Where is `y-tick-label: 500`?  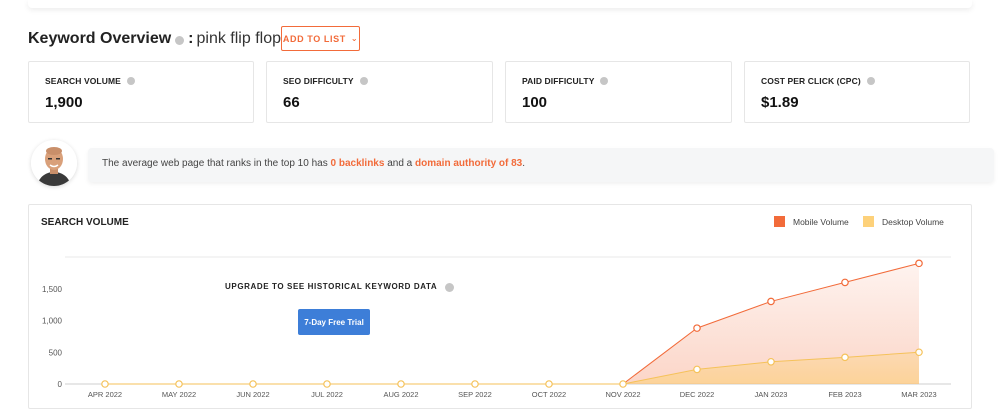 y-tick-label: 500 is located at coordinates (56, 352).